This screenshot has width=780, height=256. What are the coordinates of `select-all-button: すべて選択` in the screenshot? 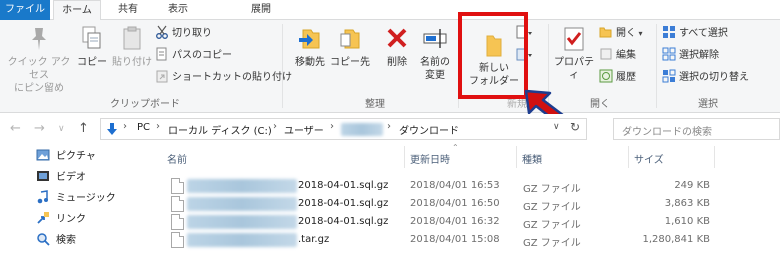 It's located at (695, 33).